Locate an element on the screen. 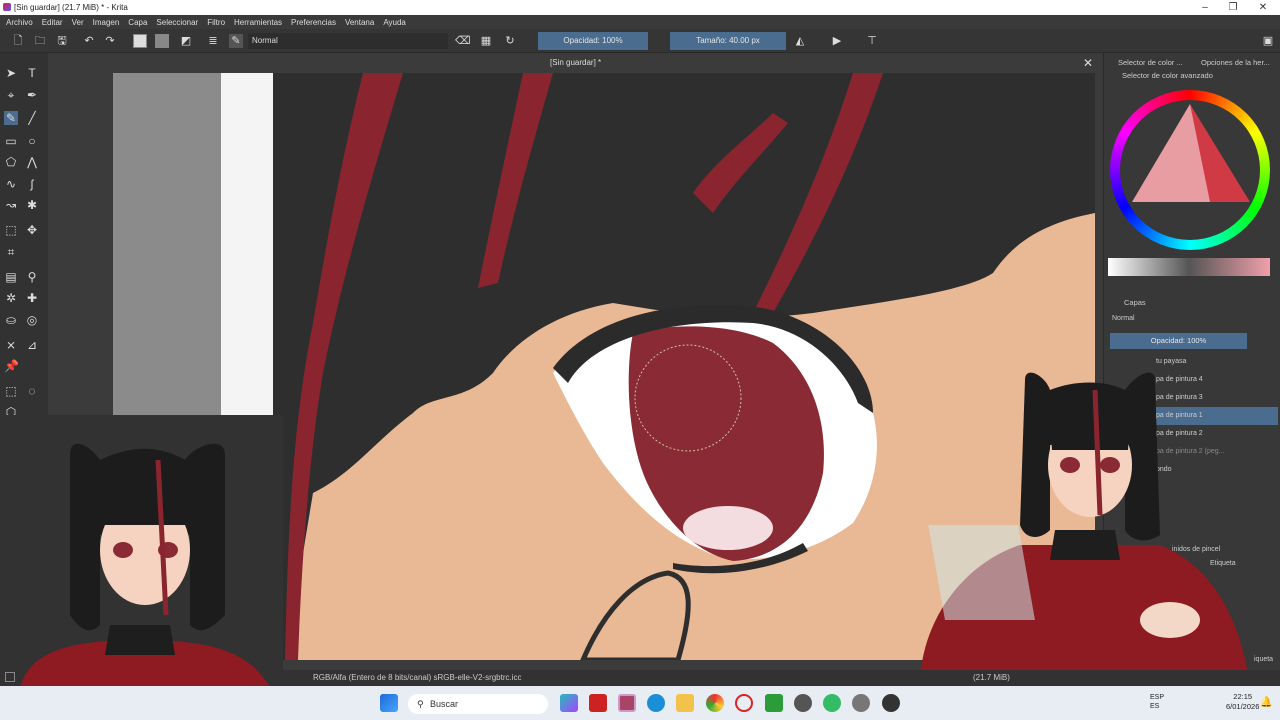  dynamic-brush-icon: ↝ is located at coordinates (11, 205).